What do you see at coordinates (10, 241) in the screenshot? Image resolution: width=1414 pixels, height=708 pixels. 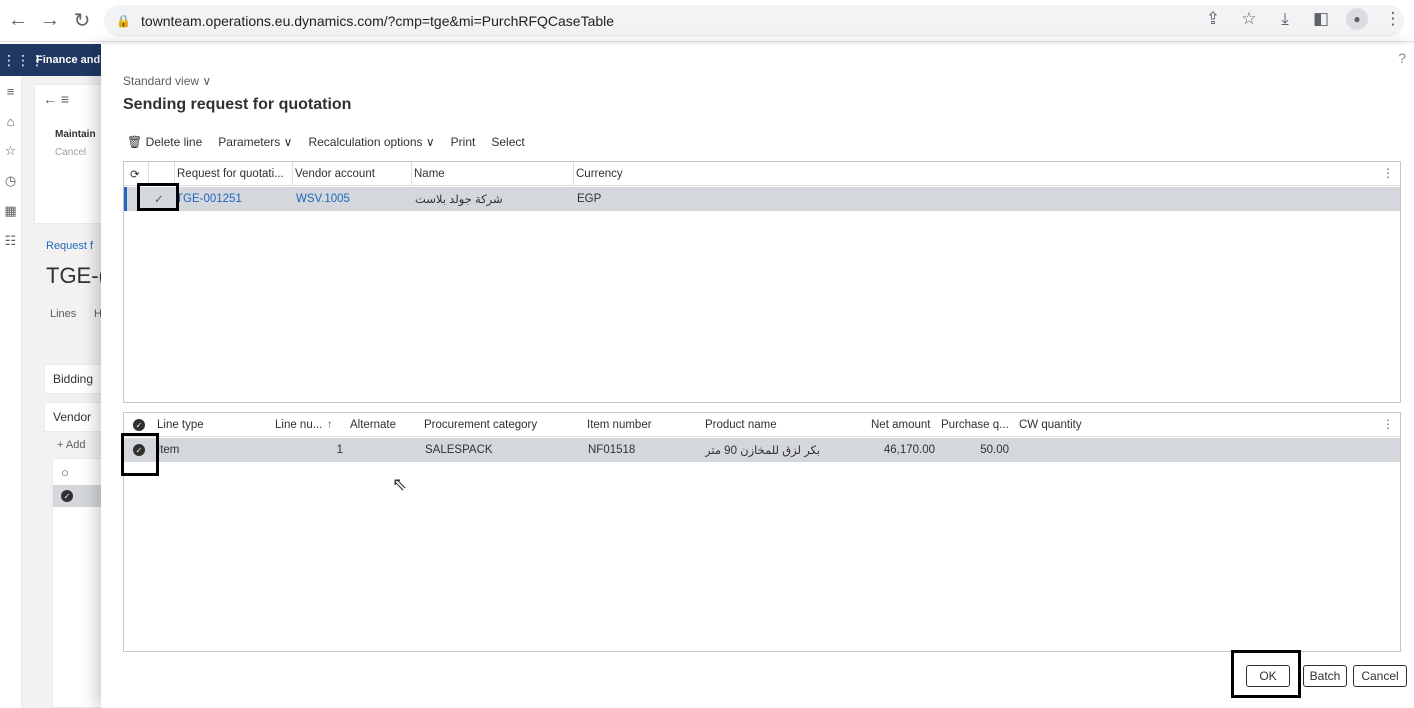 I see `modules-icon: ☷` at bounding box center [10, 241].